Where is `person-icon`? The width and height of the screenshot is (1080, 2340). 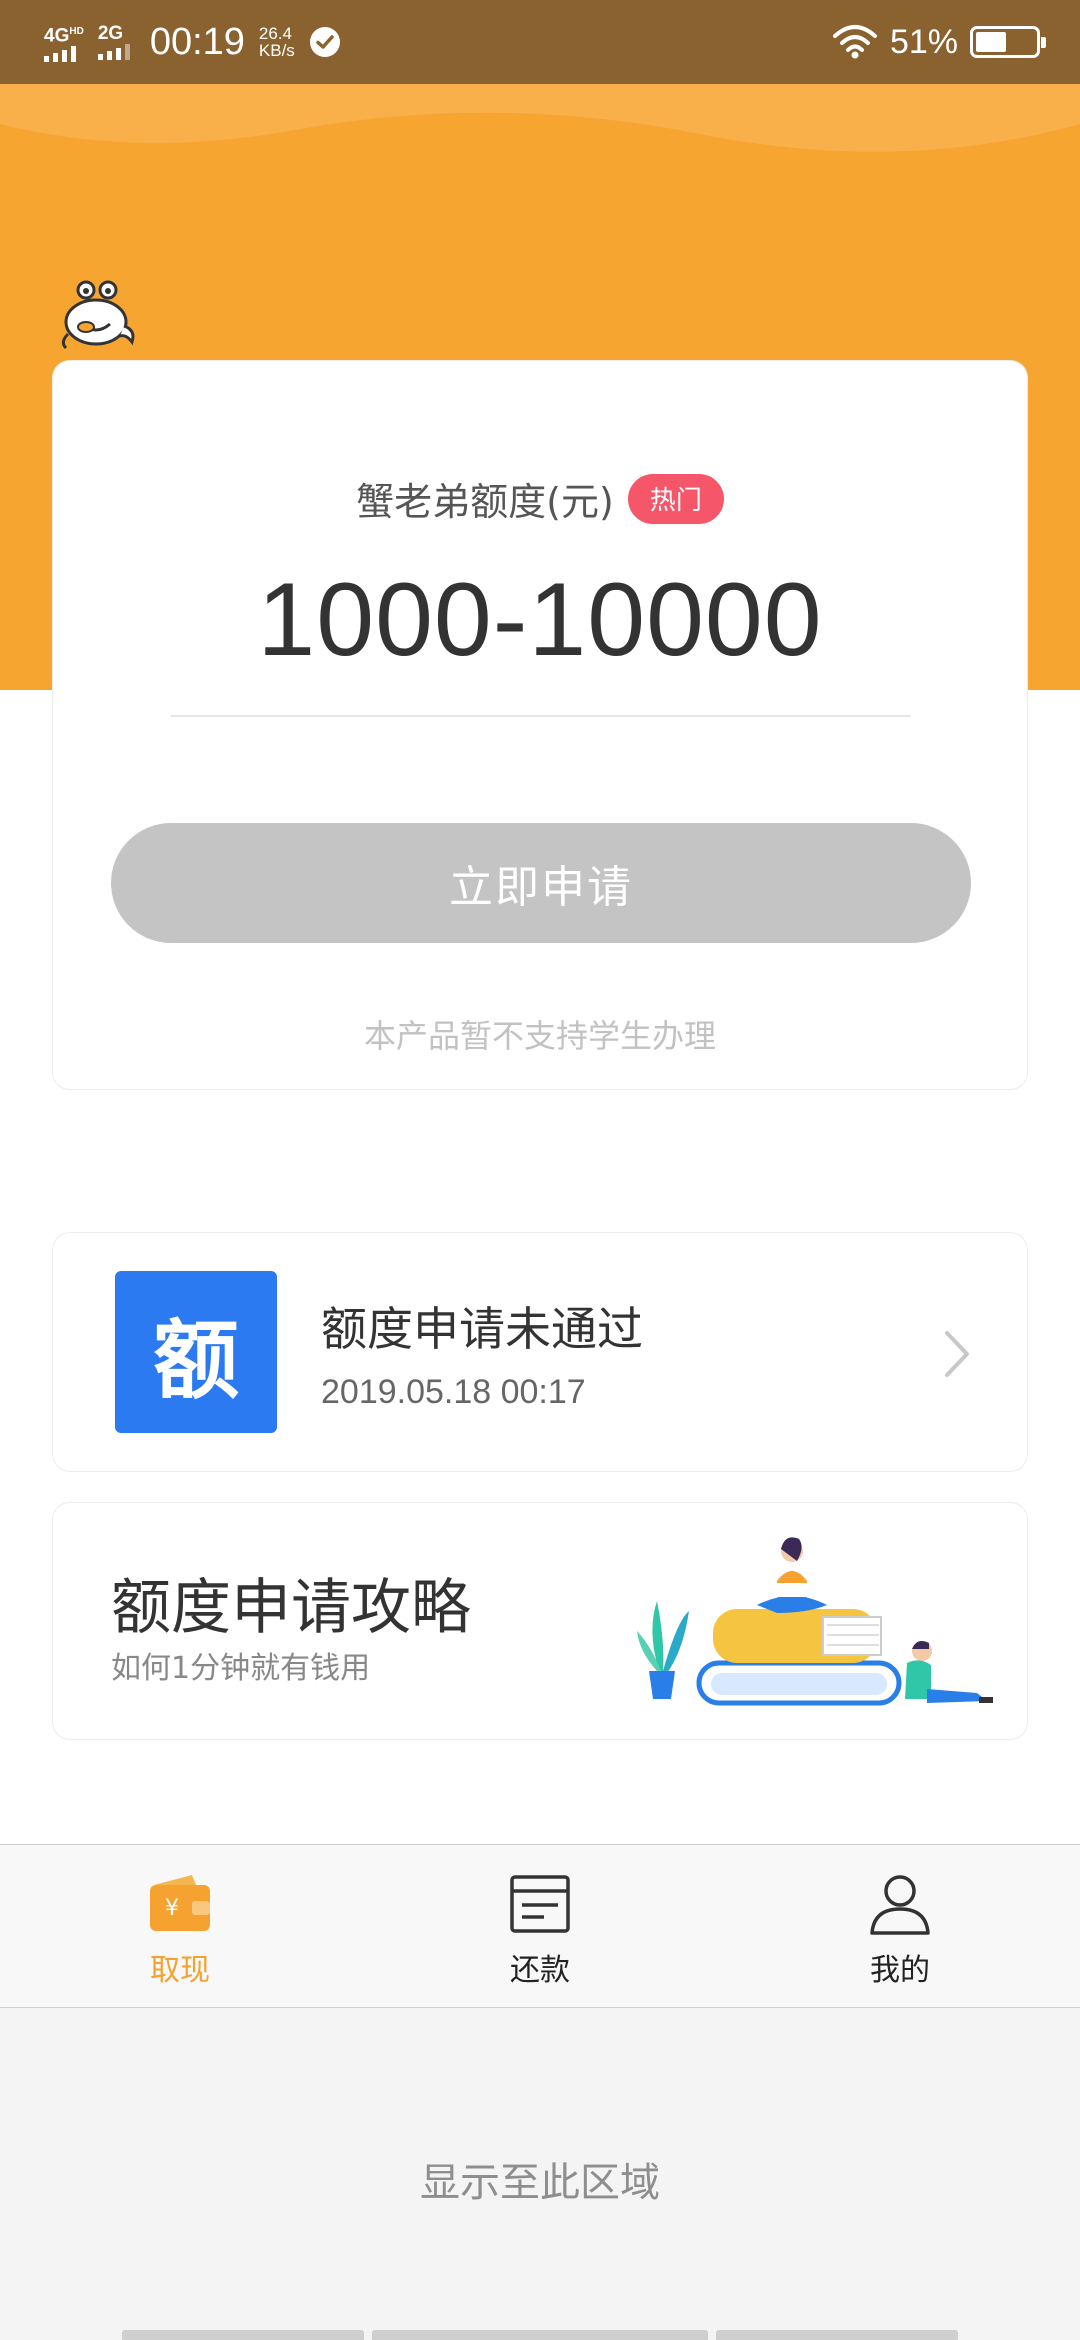 person-icon is located at coordinates (900, 1905).